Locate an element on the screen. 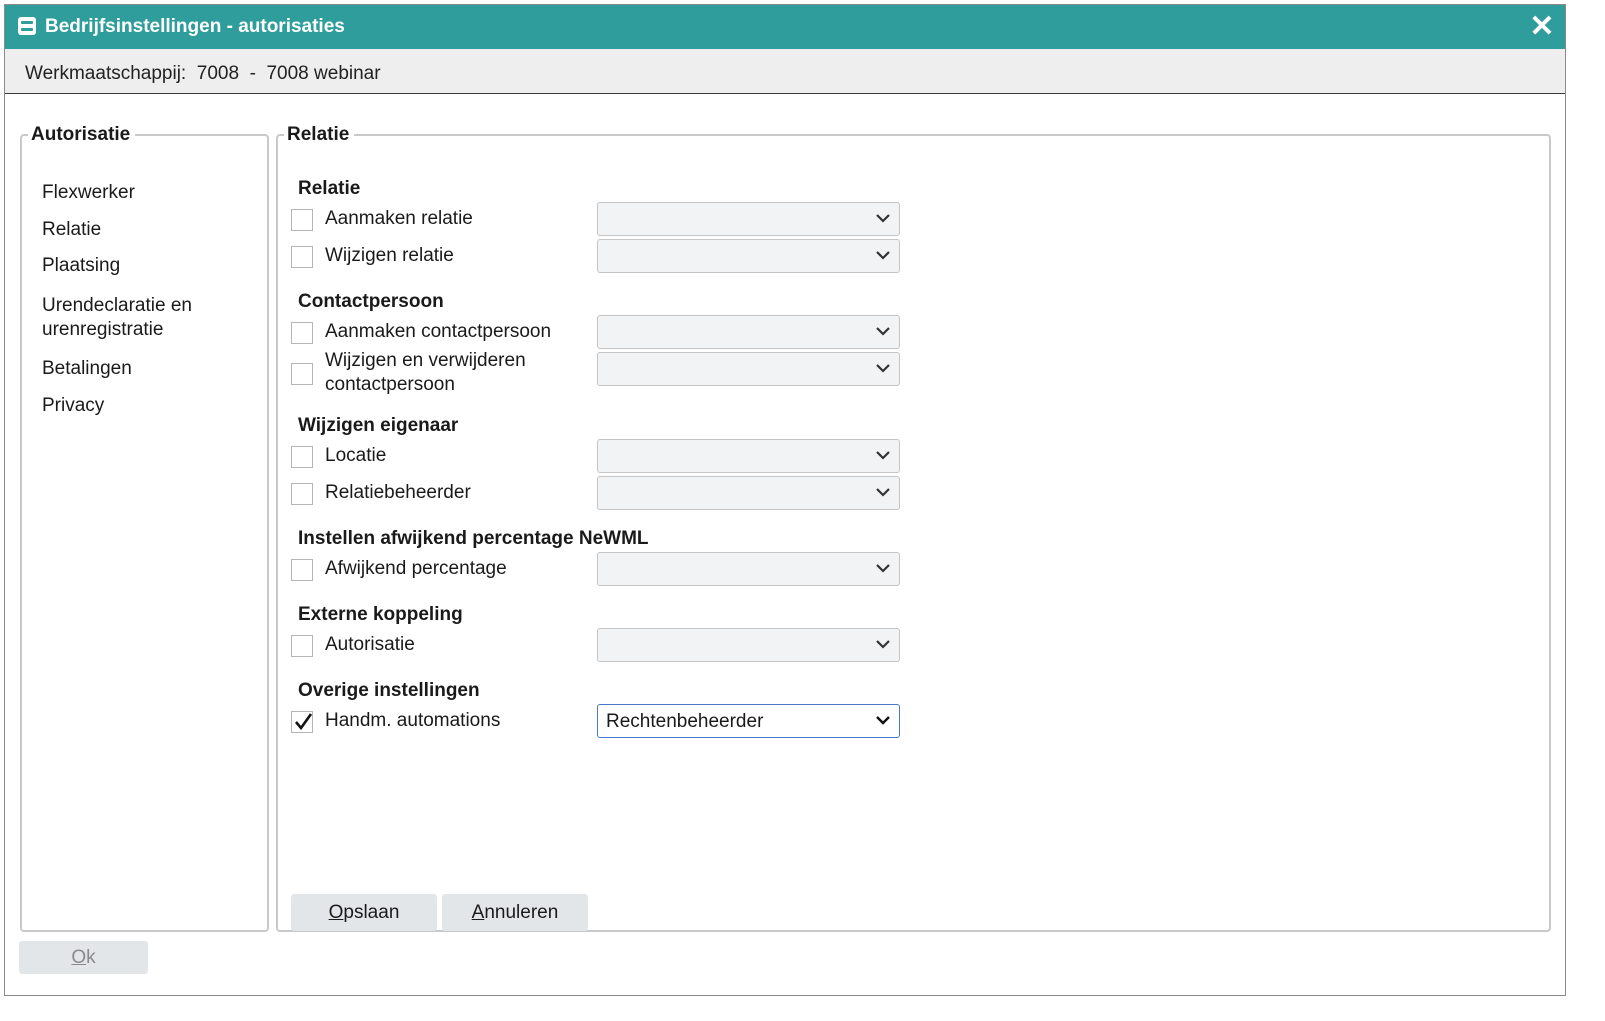 Image resolution: width=1605 pixels, height=1021 pixels. row-label: Aanmaken relatie is located at coordinates (399, 218).